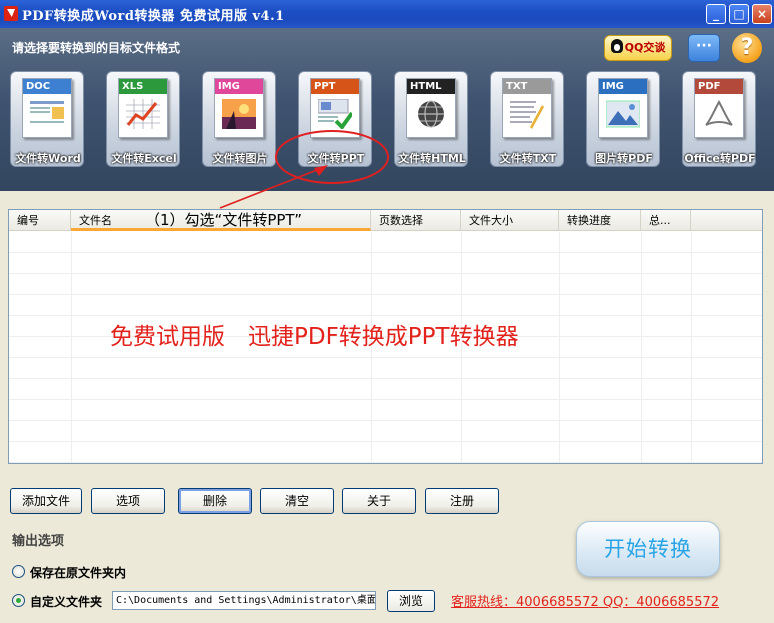 The image size is (774, 623). I want to click on format-xls-caption: 文件转Excel, so click(144, 158).